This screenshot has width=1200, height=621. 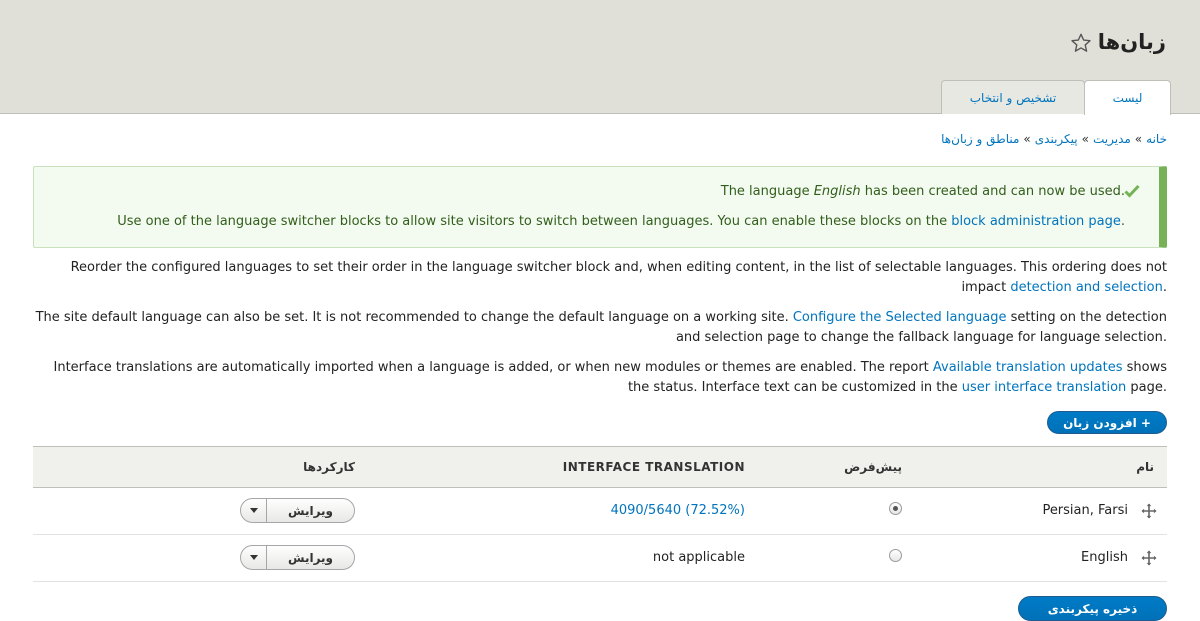 What do you see at coordinates (600, 558) in the screenshot?
I see `table-row: English not applicable ویرایش` at bounding box center [600, 558].